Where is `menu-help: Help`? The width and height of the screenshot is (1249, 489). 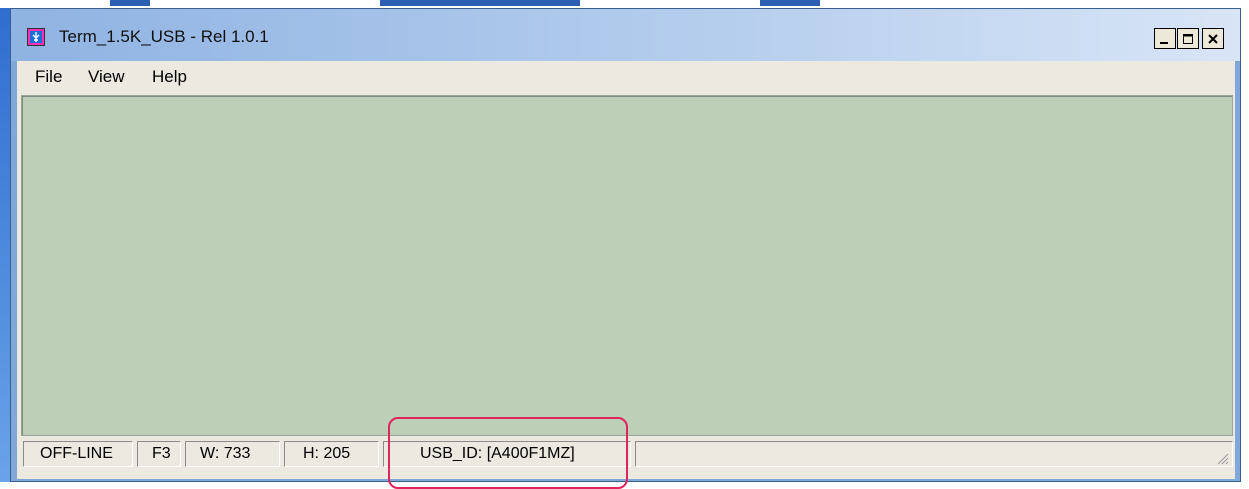
menu-help: Help is located at coordinates (169, 77).